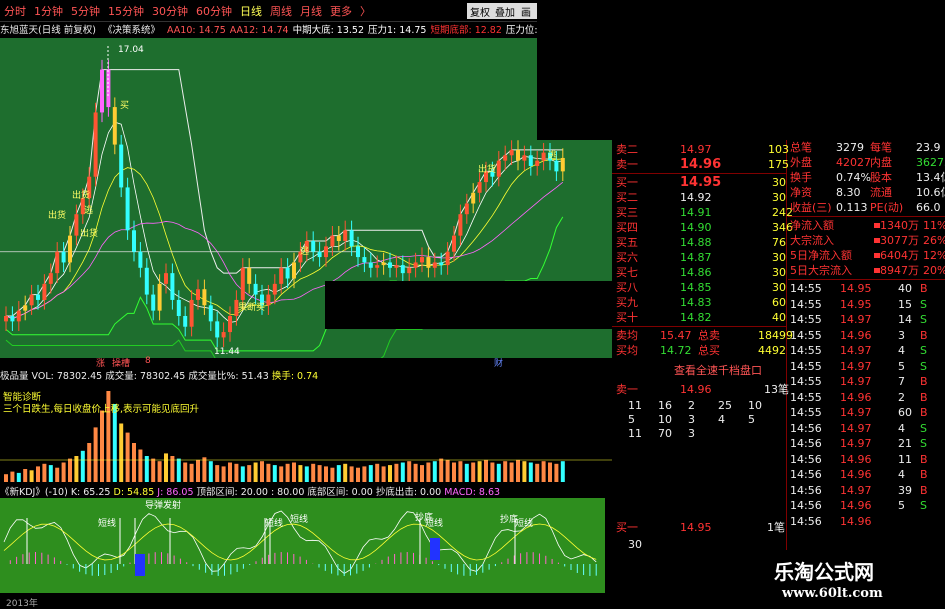 The width and height of the screenshot is (945, 609). Describe the element at coordinates (696, 197) in the screenshot. I see `order-price: 14.92` at that location.